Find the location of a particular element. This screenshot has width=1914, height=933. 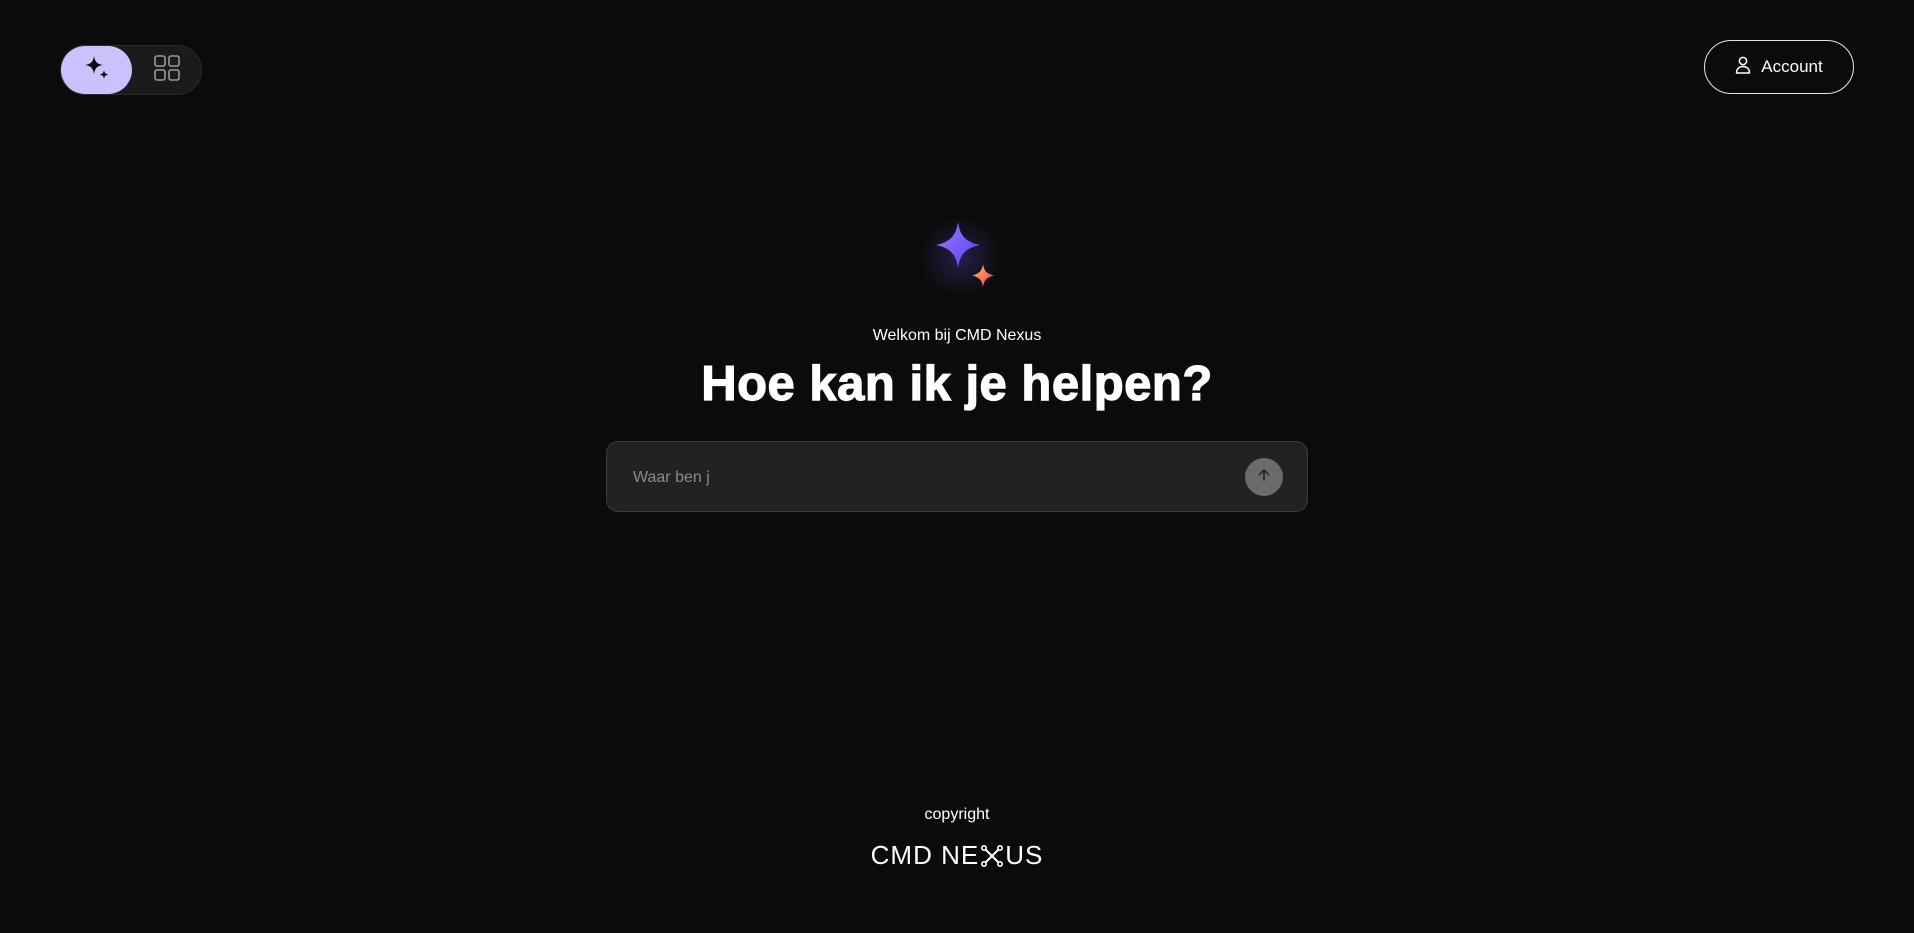

grid-icon is located at coordinates (167, 70).